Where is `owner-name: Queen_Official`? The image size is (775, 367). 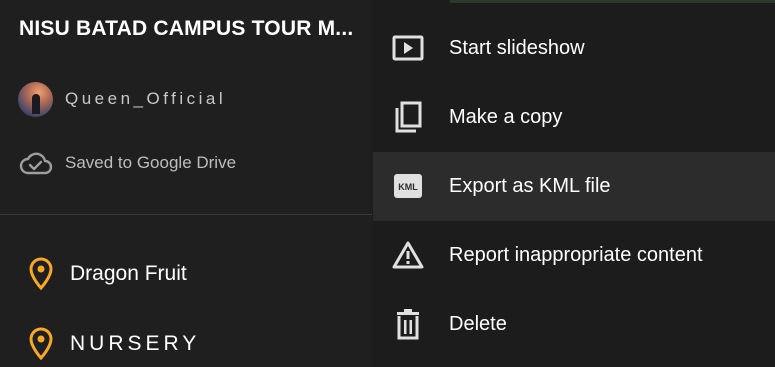 owner-name: Queen_Official is located at coordinates (146, 98).